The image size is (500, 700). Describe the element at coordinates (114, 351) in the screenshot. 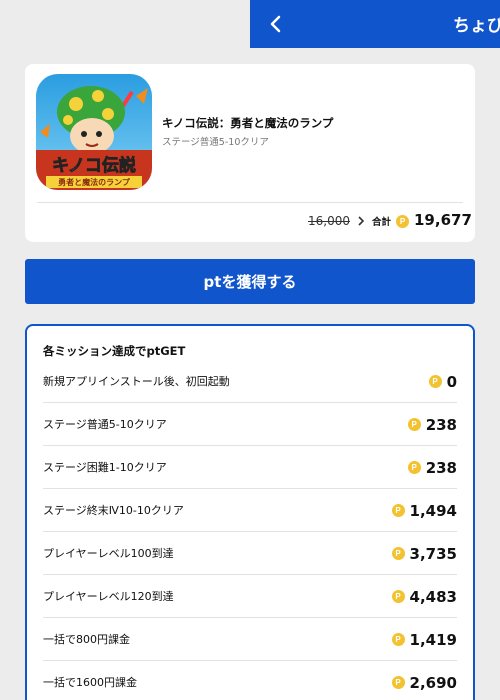

I see `mission-heading: 各ミッション達成でptGET` at that location.